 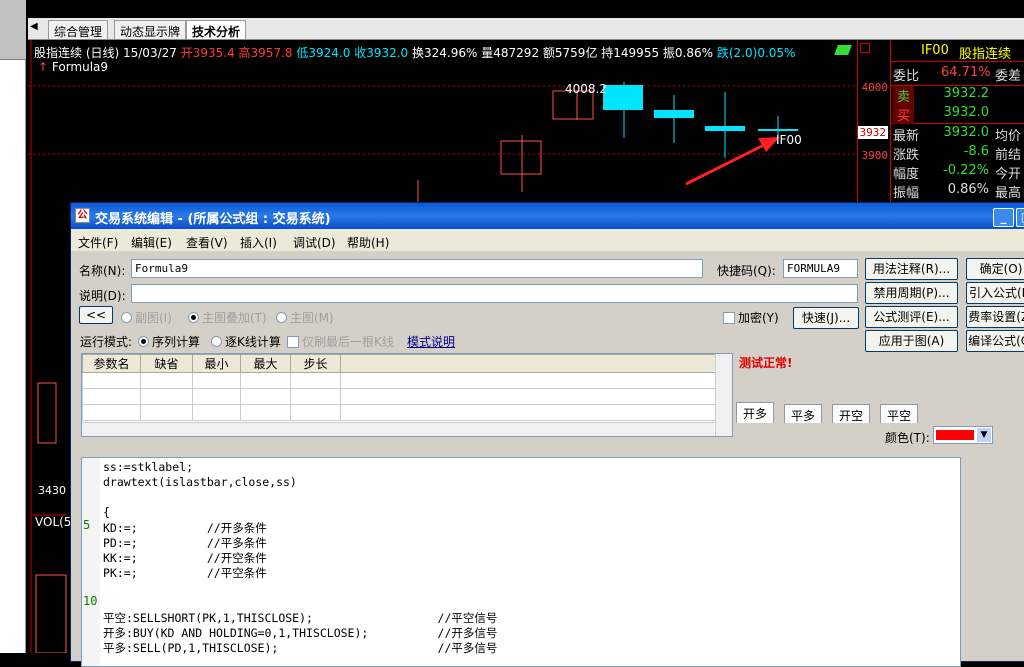 What do you see at coordinates (207, 242) in the screenshot?
I see `menu-view: 查看(V)` at bounding box center [207, 242].